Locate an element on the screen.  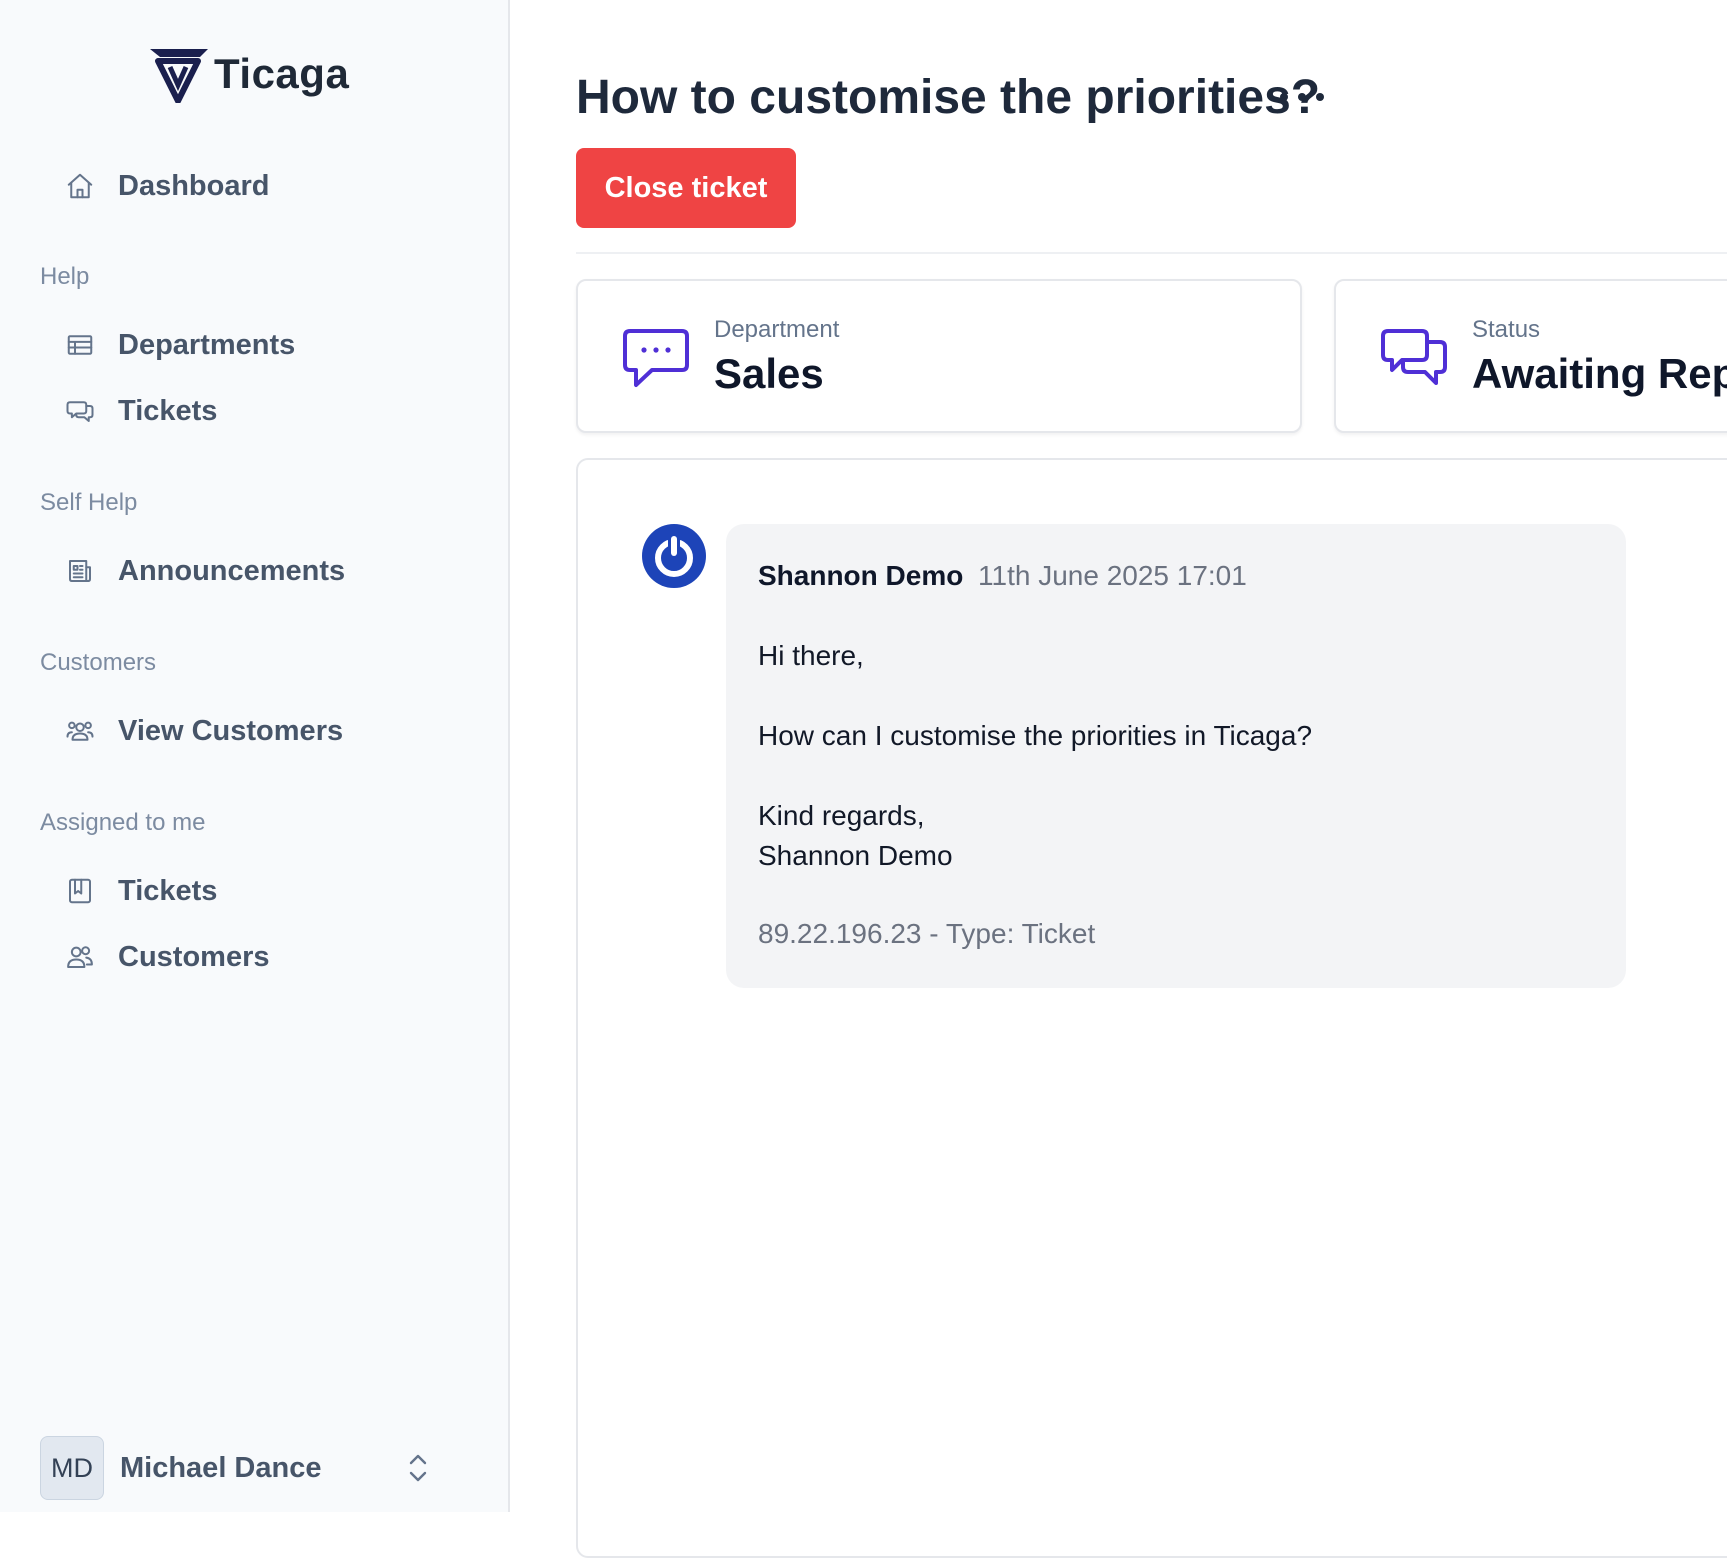
sidebar-item-tickets: Tickets is located at coordinates (255, 411).